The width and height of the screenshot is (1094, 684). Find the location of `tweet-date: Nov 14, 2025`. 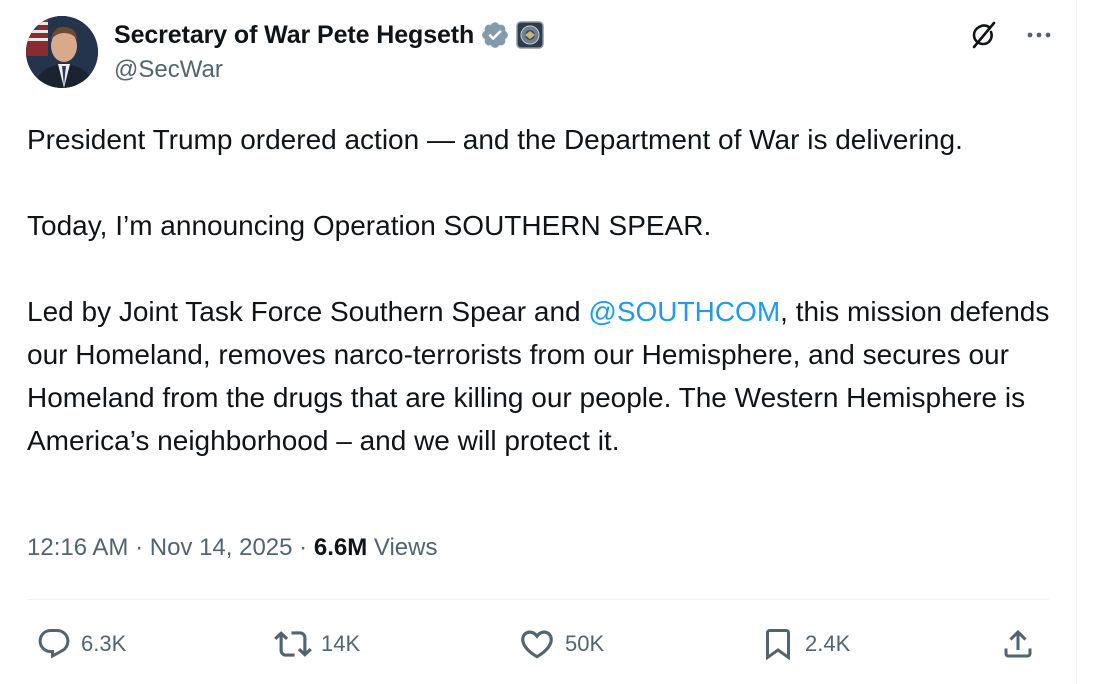

tweet-date: Nov 14, 2025 is located at coordinates (221, 547).